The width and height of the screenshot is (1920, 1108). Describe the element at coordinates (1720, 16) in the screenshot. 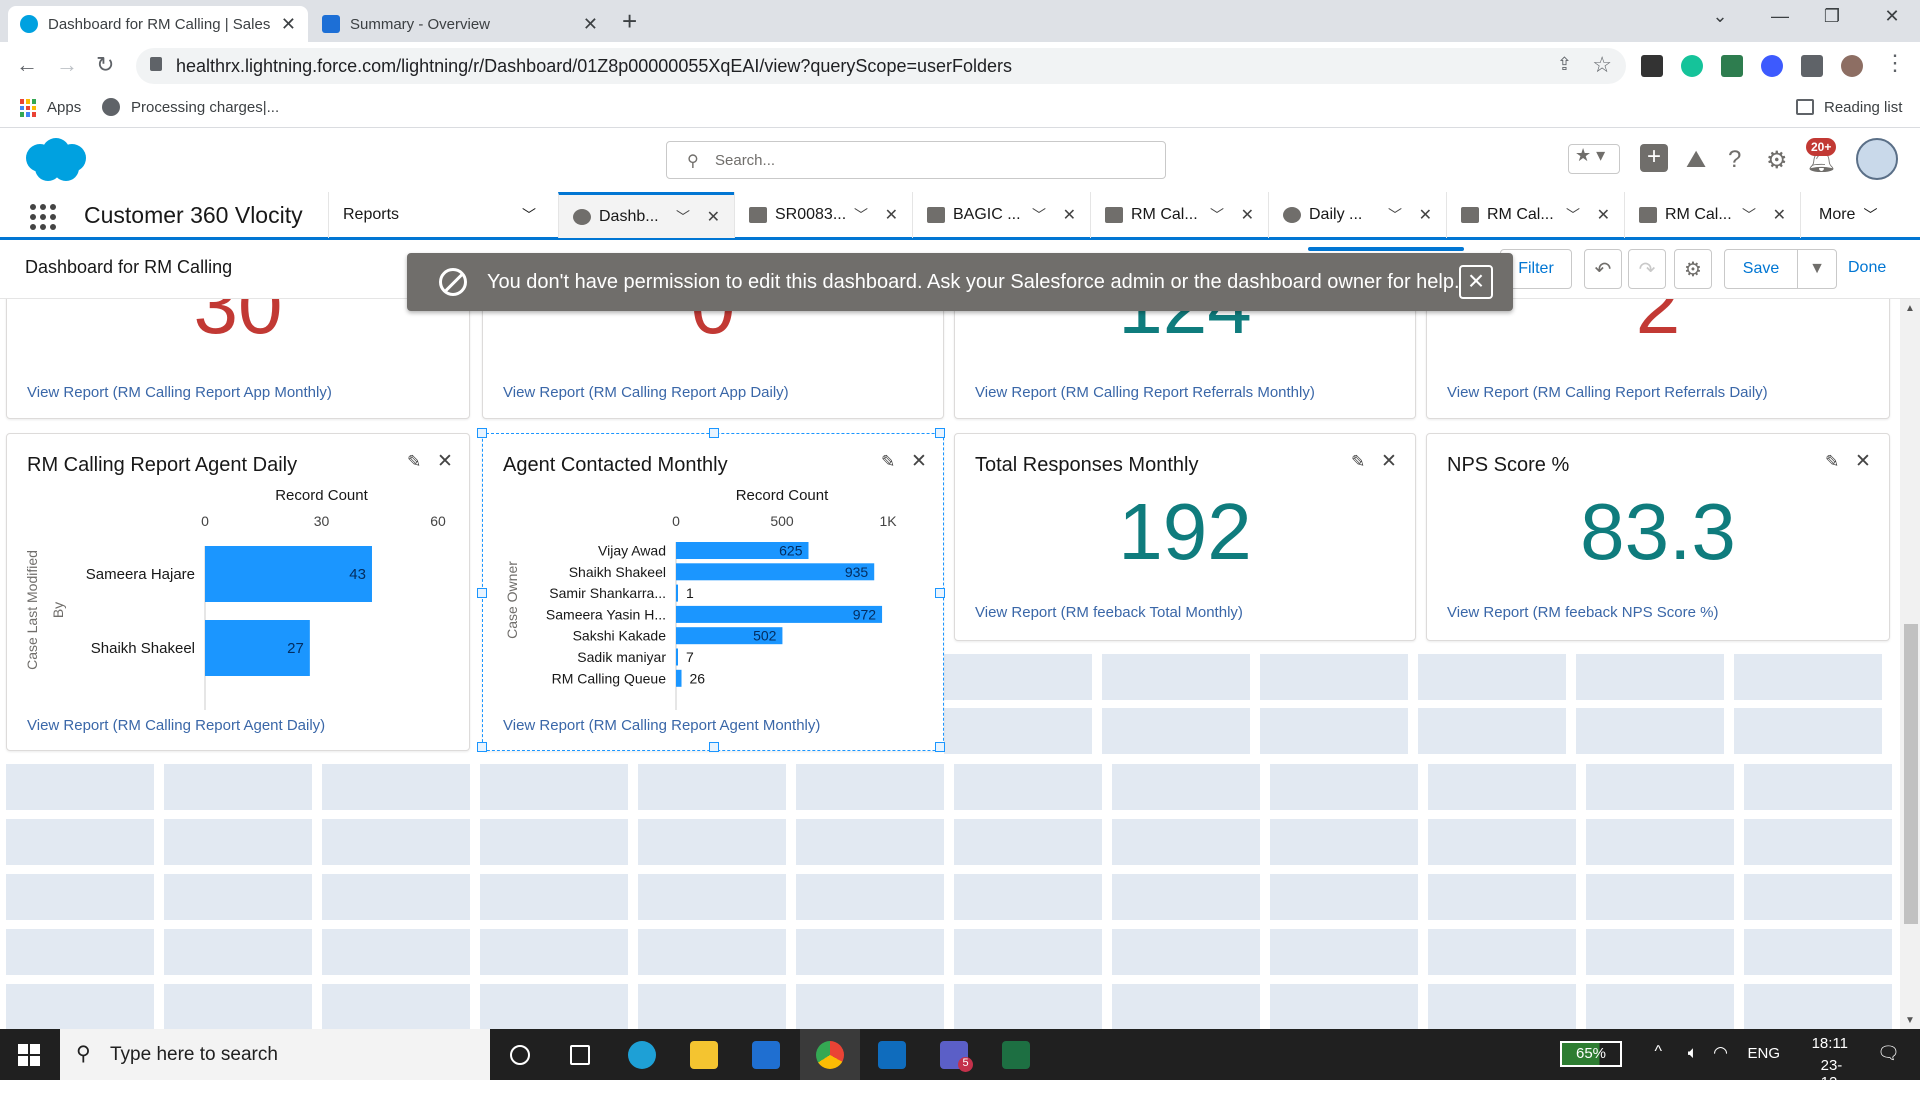

I see `tab-search-icon: ⌄` at that location.